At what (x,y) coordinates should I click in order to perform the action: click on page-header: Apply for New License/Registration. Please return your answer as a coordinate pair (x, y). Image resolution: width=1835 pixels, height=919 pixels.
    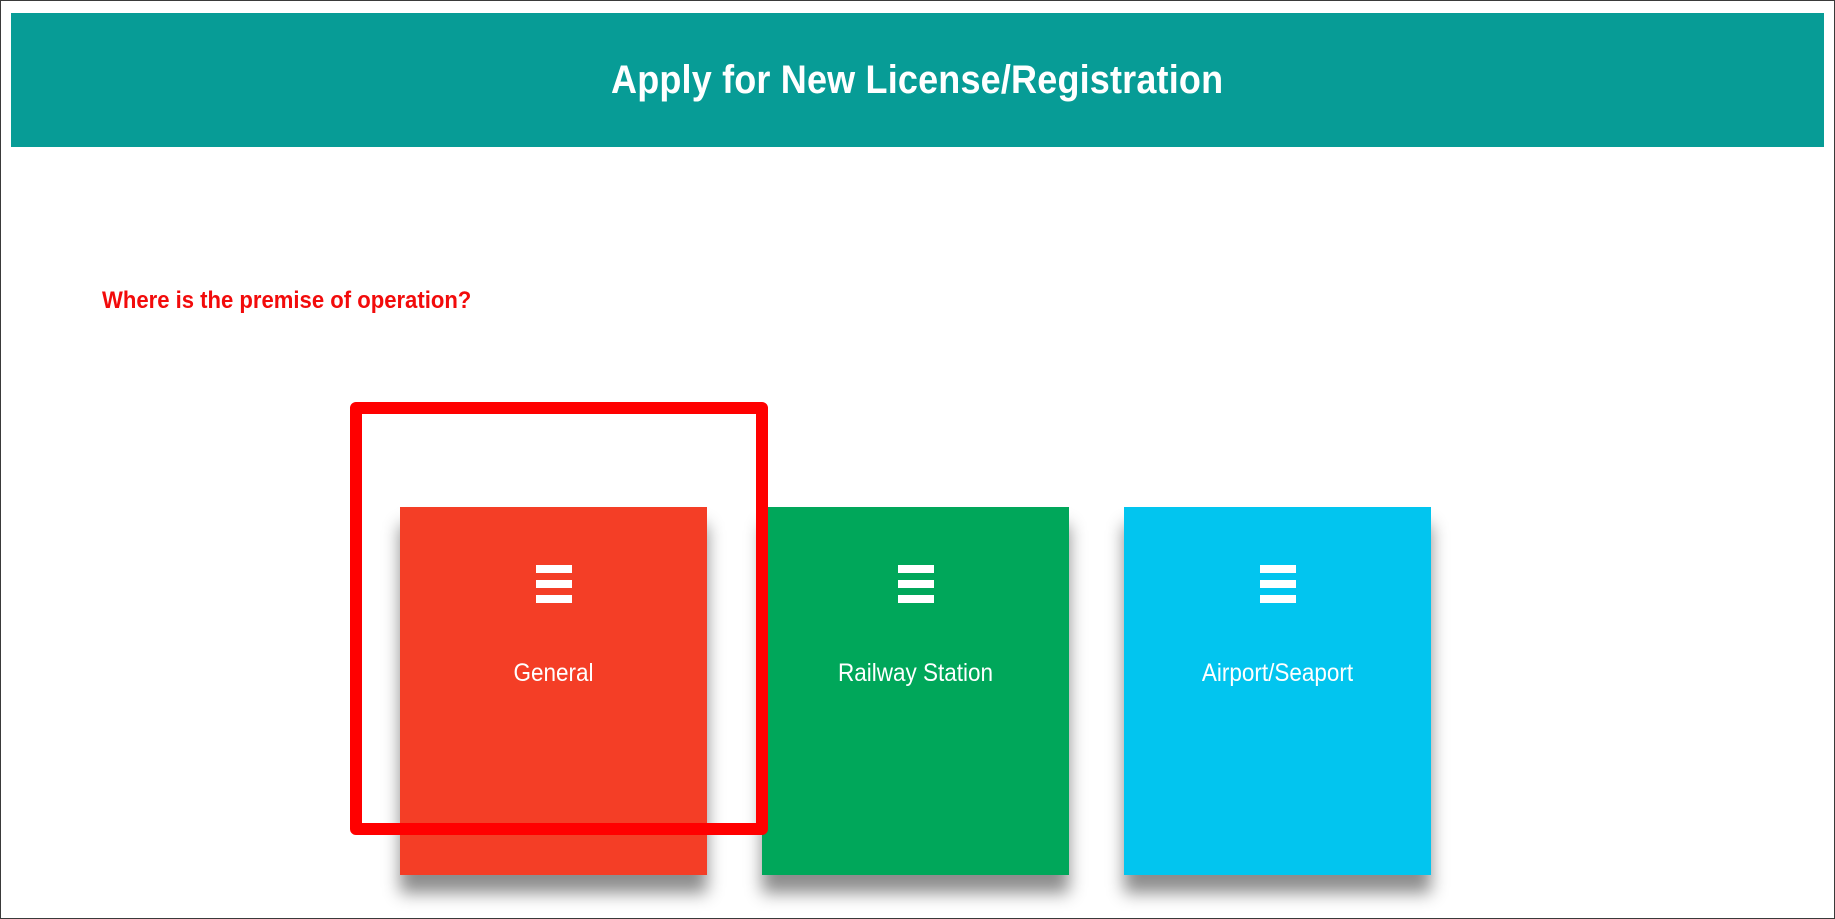
    Looking at the image, I should click on (917, 80).